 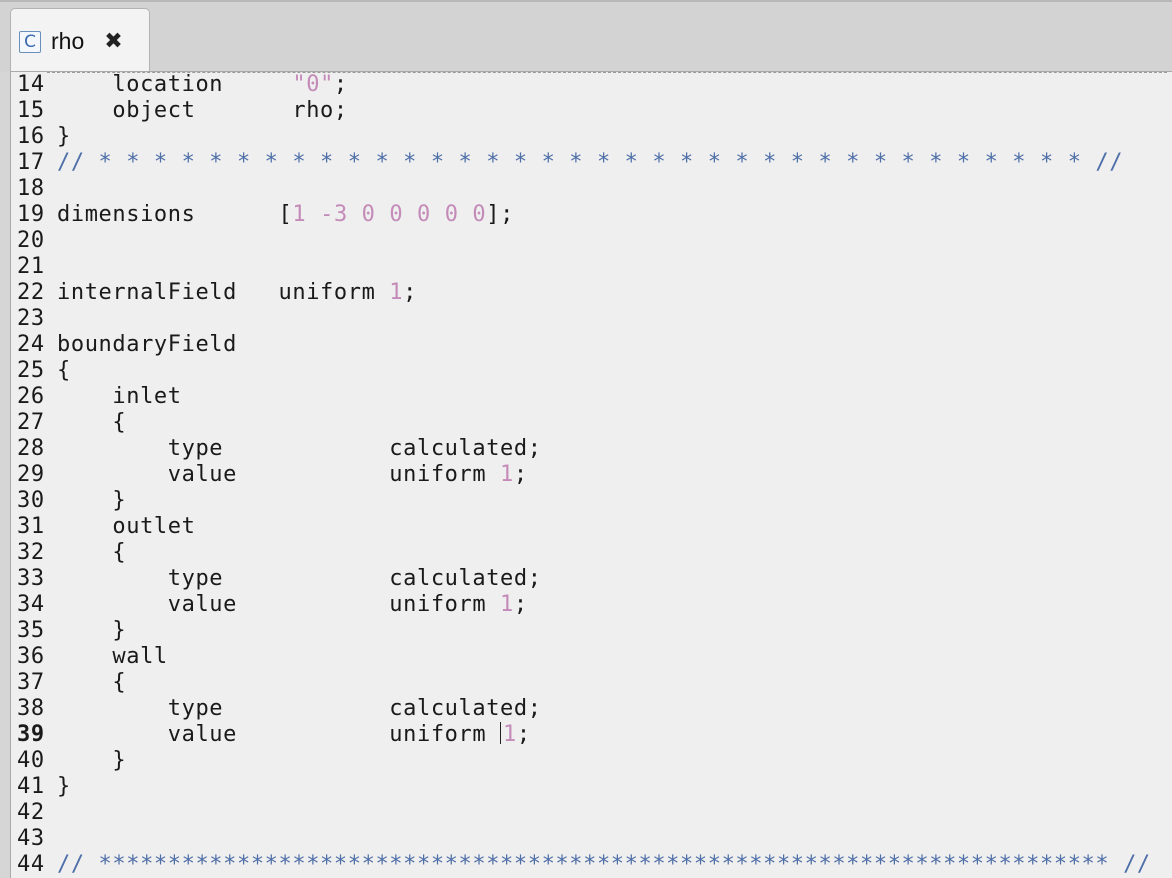 What do you see at coordinates (591, 813) in the screenshot?
I see `code-line: 42` at bounding box center [591, 813].